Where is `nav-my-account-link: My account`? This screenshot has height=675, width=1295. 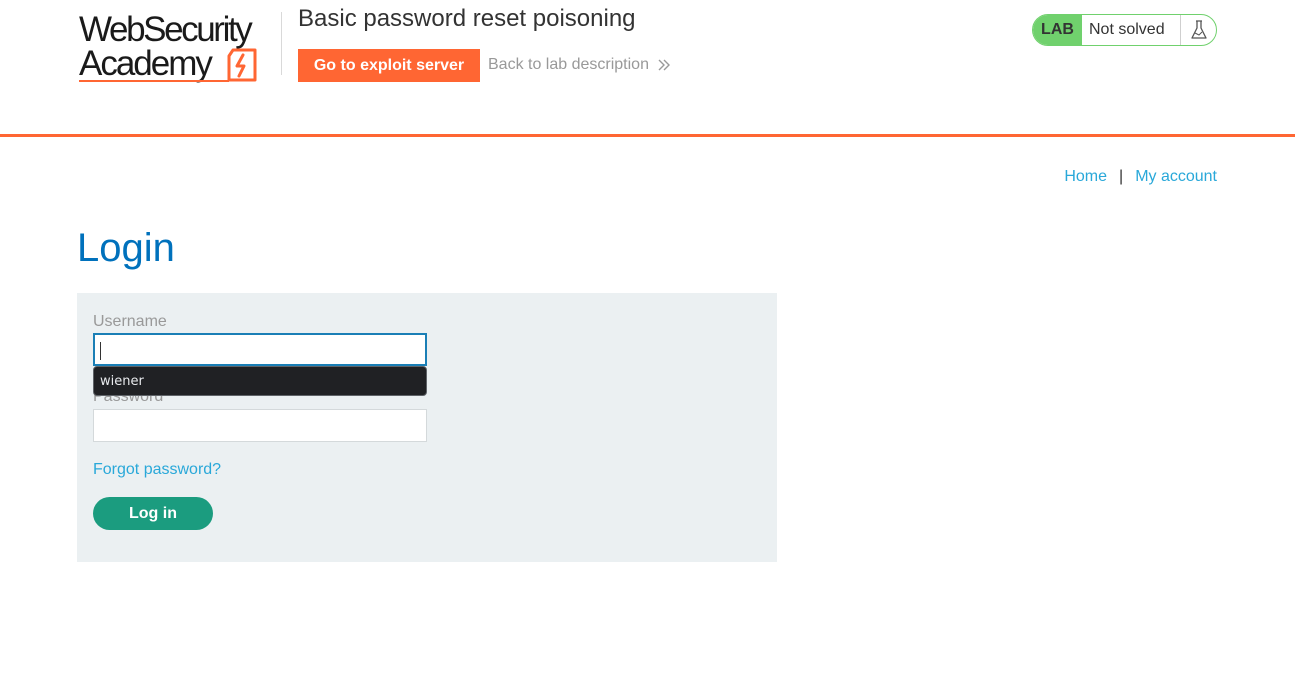
nav-my-account-link: My account is located at coordinates (1176, 177).